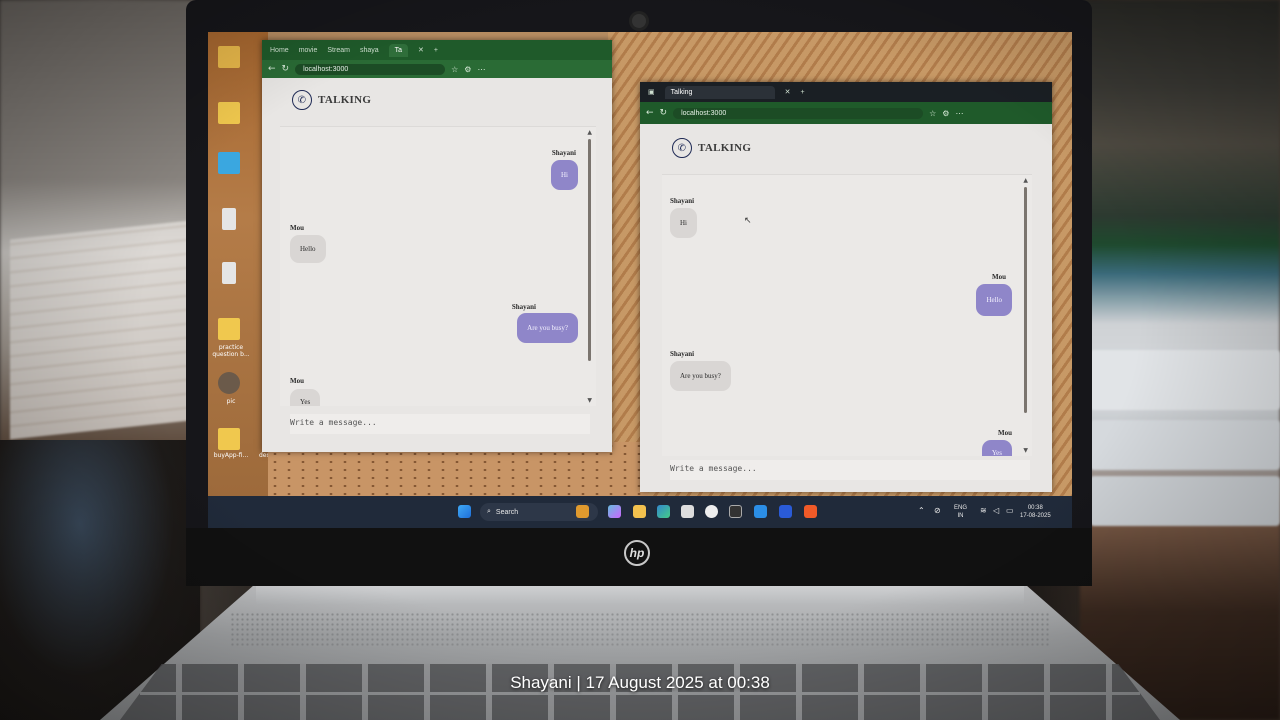  I want to click on app-header: ✆ TALKING, so click(331, 100).